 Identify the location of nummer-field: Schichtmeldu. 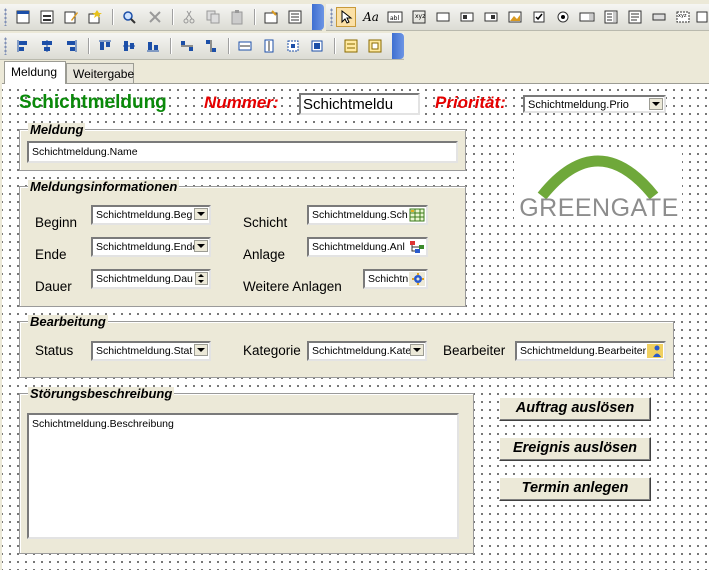
(359, 104).